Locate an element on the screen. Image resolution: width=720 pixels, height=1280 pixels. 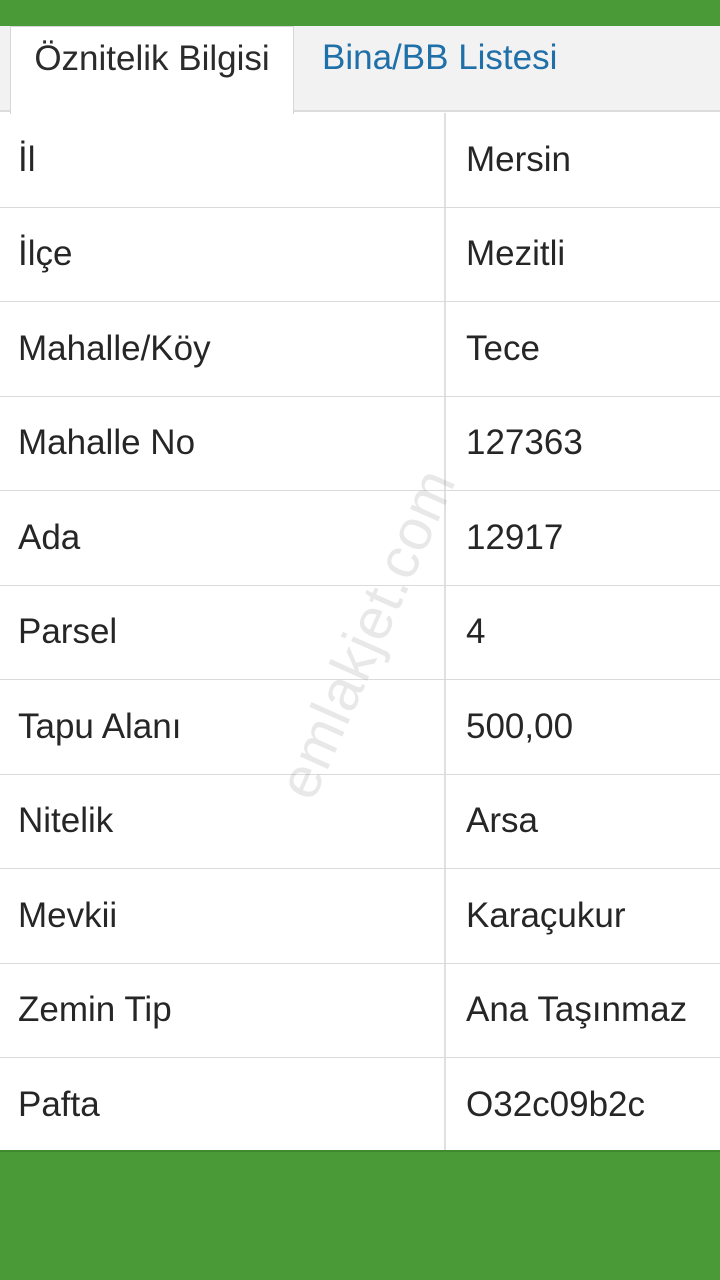
row-label: Zemin Tip is located at coordinates (95, 1010).